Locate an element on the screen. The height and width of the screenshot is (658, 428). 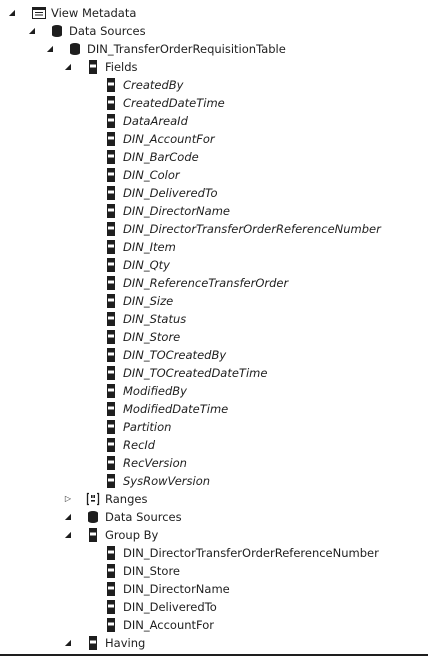
group-by-item: DIN_Store is located at coordinates (214, 571).